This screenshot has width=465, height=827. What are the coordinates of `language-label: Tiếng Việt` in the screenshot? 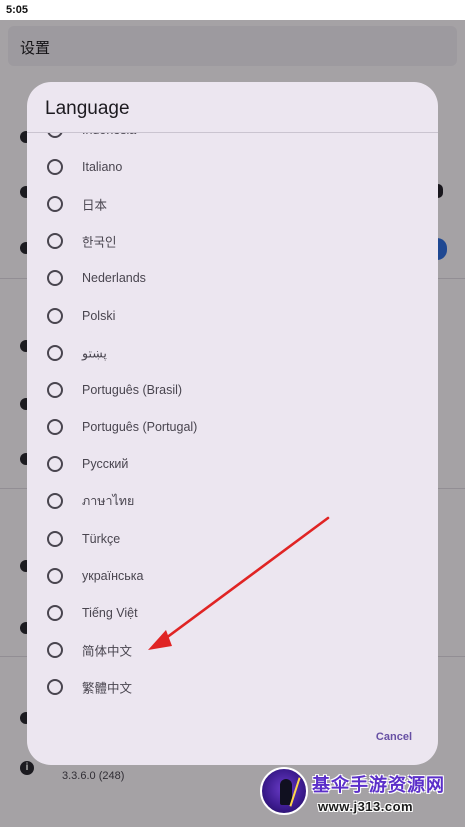 It's located at (110, 613).